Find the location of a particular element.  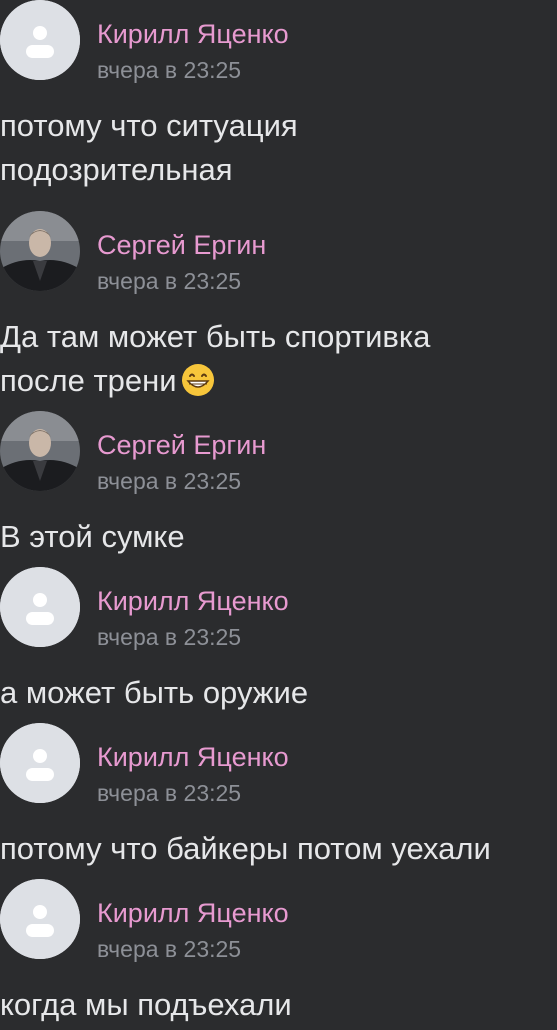

message-text: когда мы подъехали is located at coordinates (146, 1004).